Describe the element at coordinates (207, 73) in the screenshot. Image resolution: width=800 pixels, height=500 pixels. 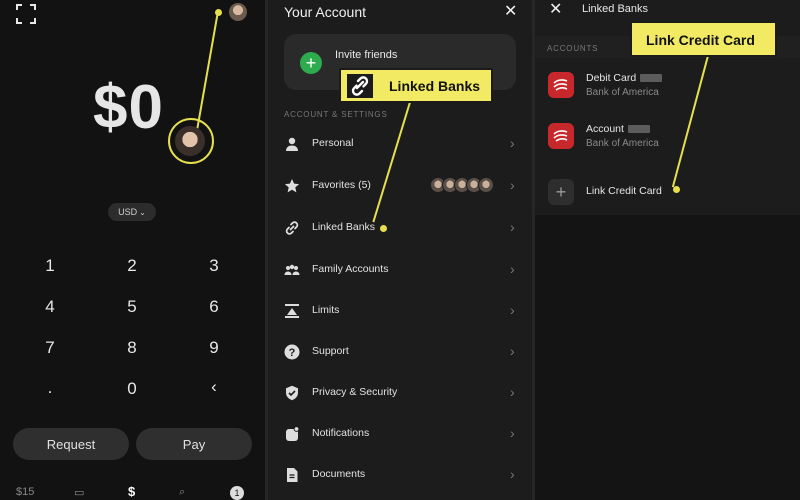
I see `callout-line` at that location.